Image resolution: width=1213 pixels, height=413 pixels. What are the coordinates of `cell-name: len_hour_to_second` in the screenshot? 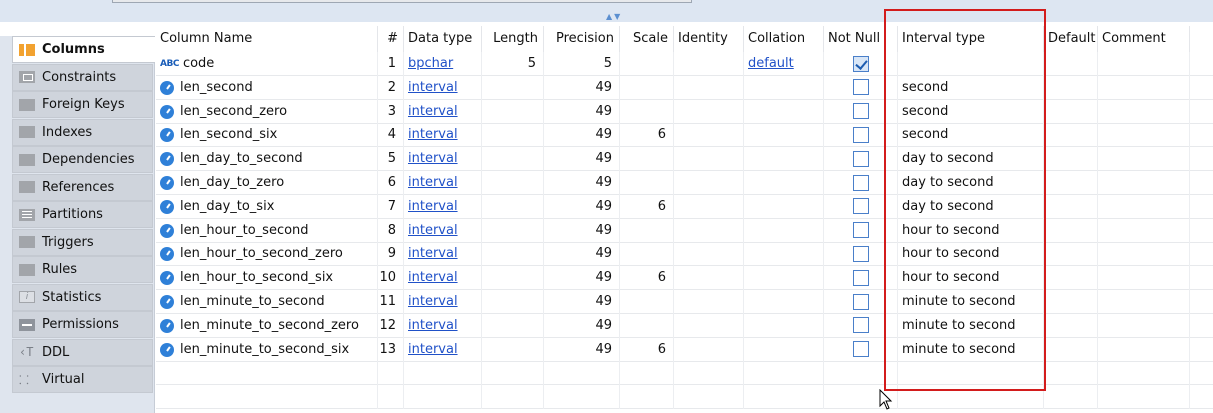 It's located at (267, 230).